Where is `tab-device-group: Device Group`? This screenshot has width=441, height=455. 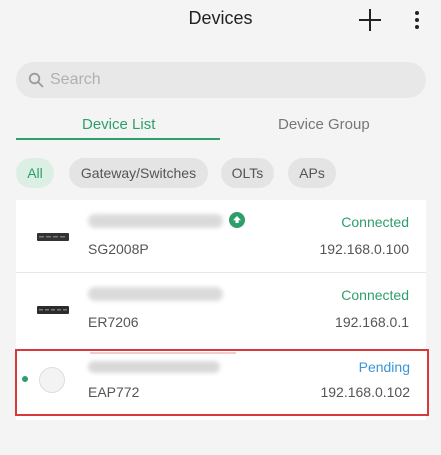
tab-device-group: Device Group is located at coordinates (324, 124).